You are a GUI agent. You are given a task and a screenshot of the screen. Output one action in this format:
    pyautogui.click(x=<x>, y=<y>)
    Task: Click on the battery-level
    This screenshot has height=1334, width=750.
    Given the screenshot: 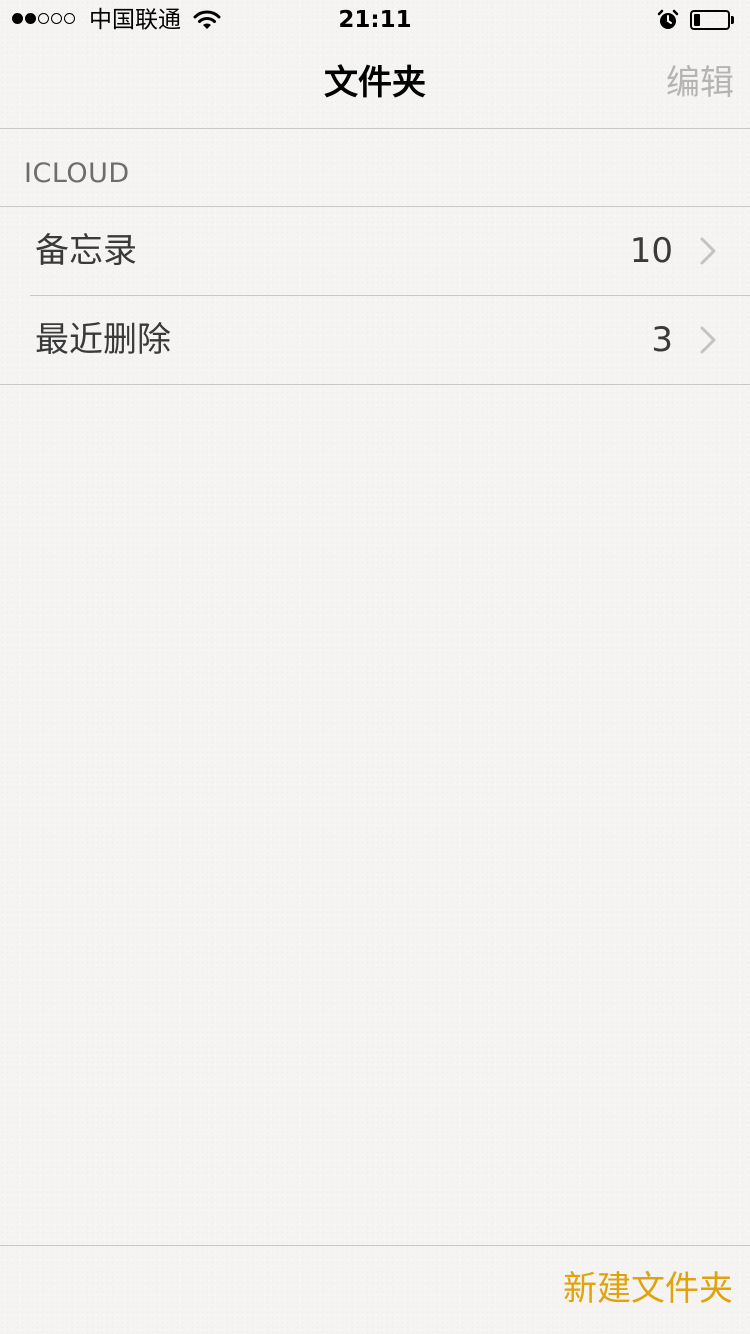 What is the action you would take?
    pyautogui.click(x=697, y=20)
    